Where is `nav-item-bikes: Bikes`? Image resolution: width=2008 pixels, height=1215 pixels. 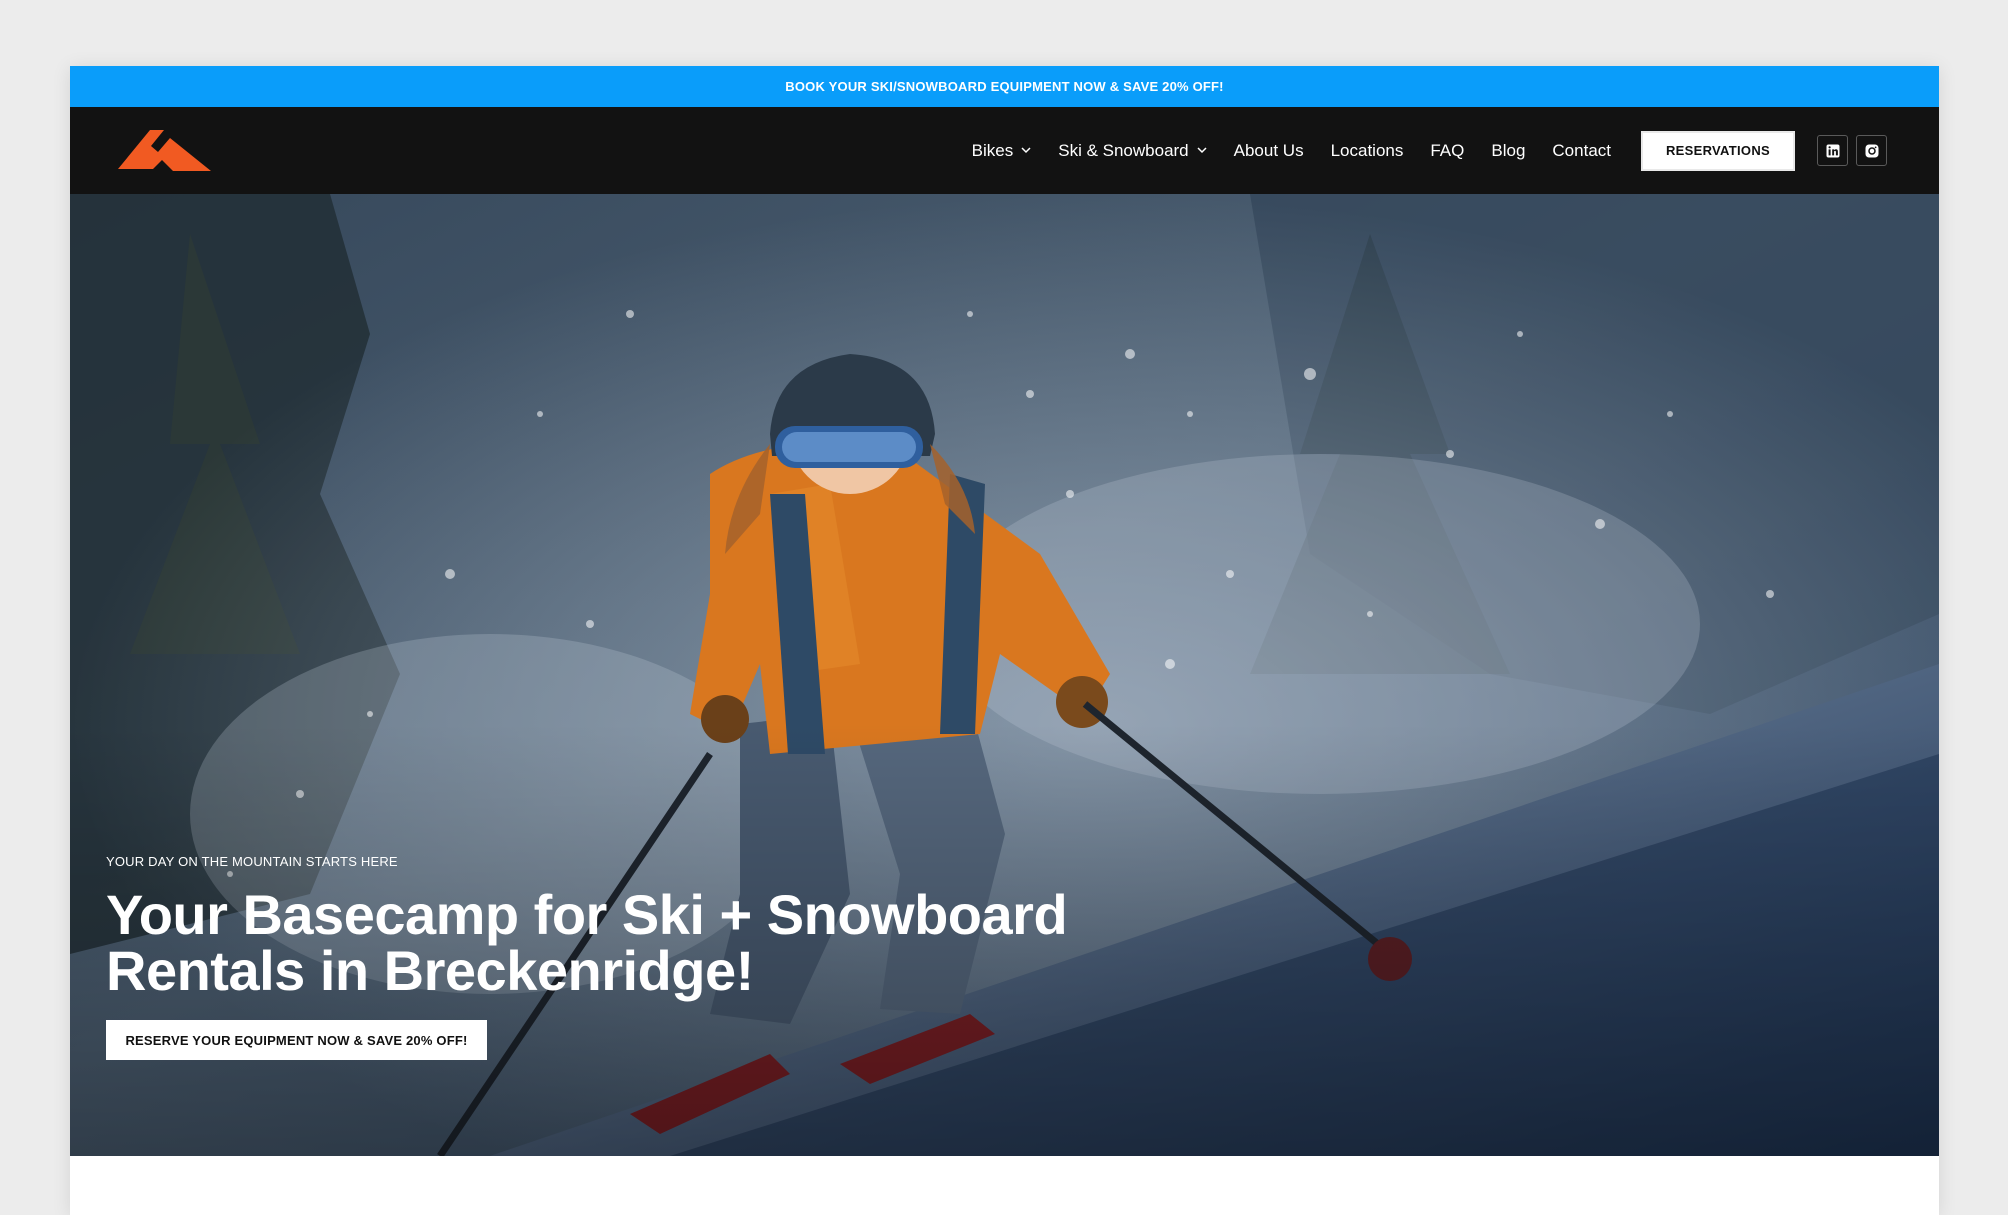 nav-item-bikes: Bikes is located at coordinates (1002, 151).